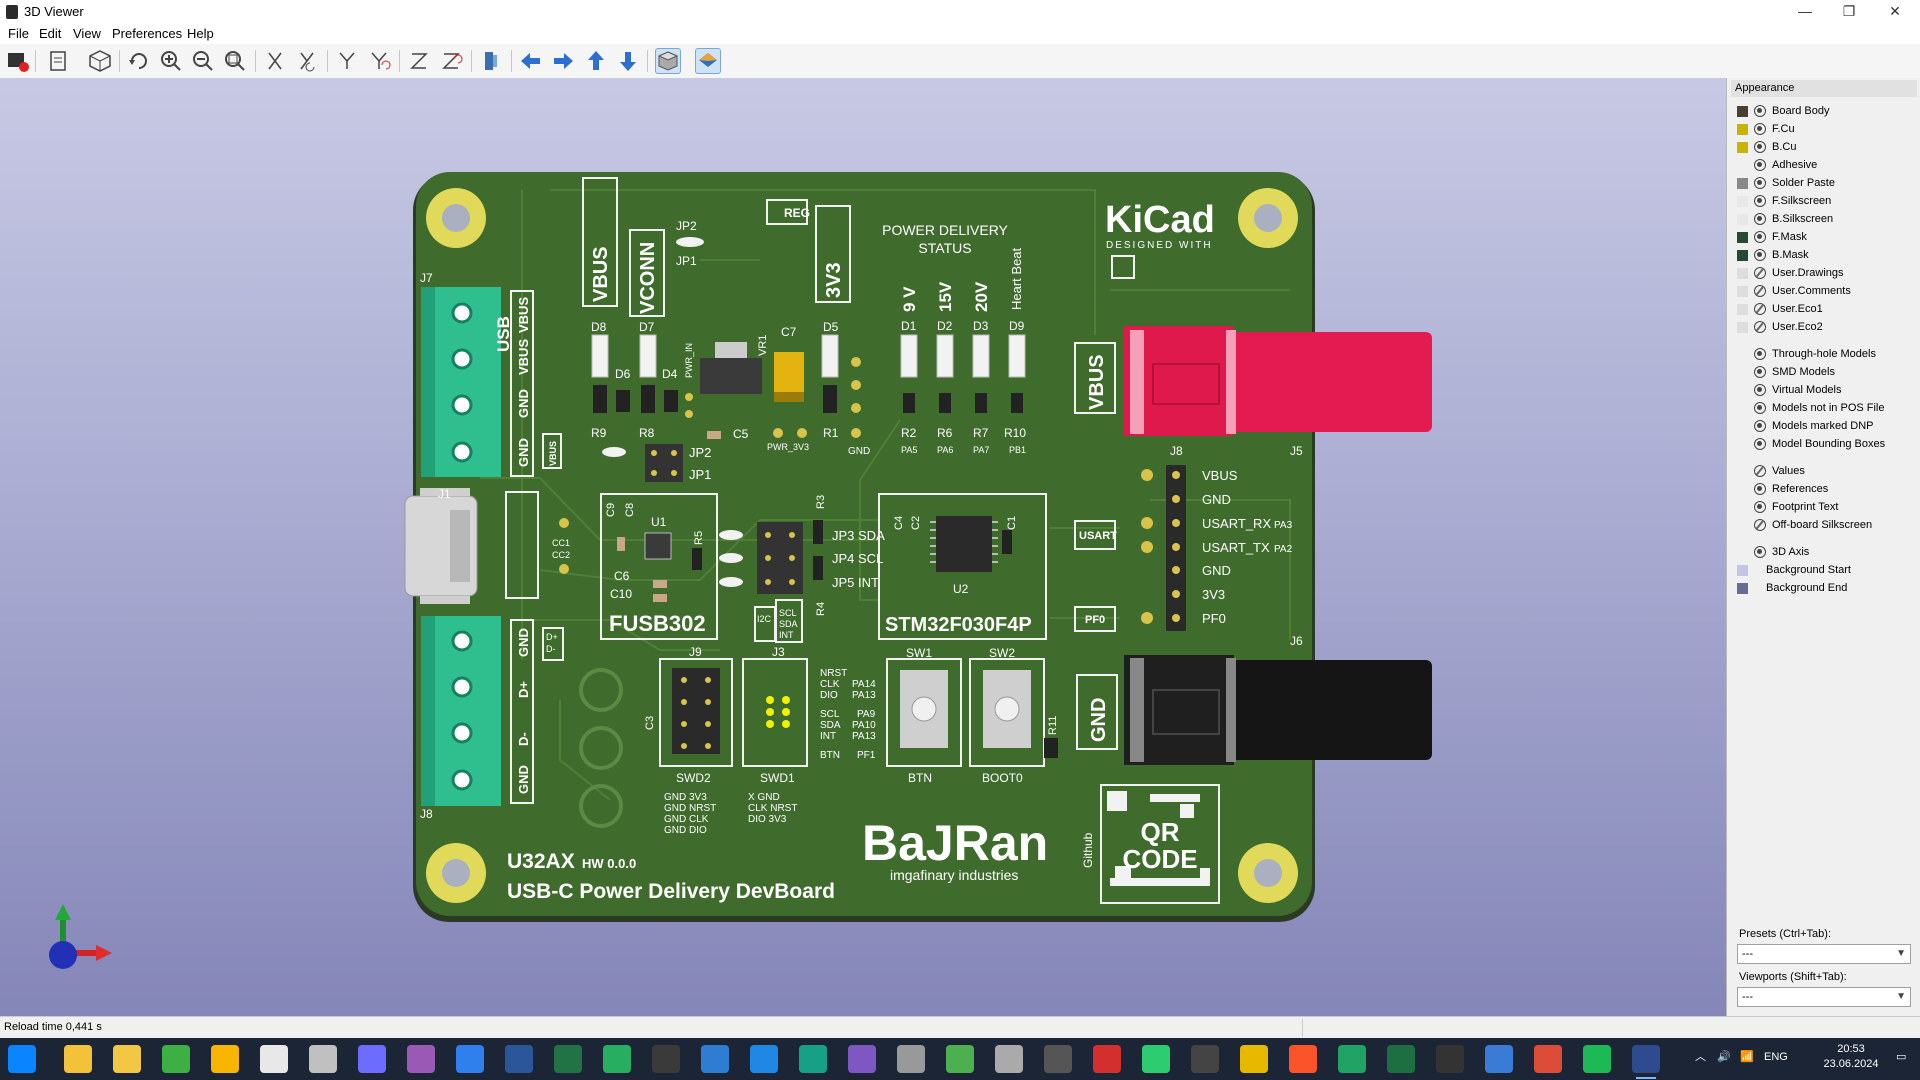 This screenshot has height=1080, width=1920. What do you see at coordinates (275, 61) in the screenshot?
I see `rotate-x-cw-icon` at bounding box center [275, 61].